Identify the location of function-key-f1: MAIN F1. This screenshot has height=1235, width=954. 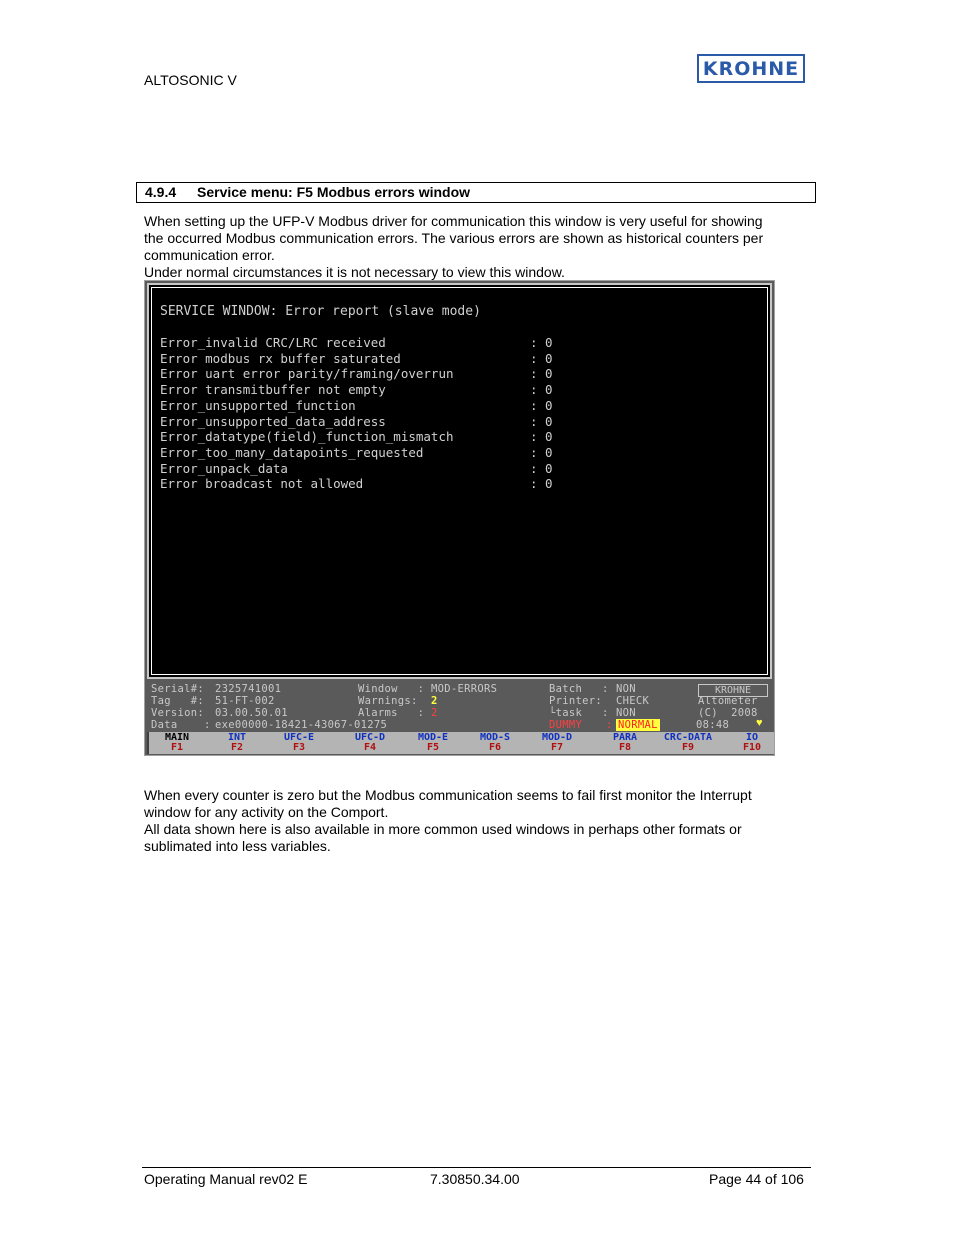
(177, 743).